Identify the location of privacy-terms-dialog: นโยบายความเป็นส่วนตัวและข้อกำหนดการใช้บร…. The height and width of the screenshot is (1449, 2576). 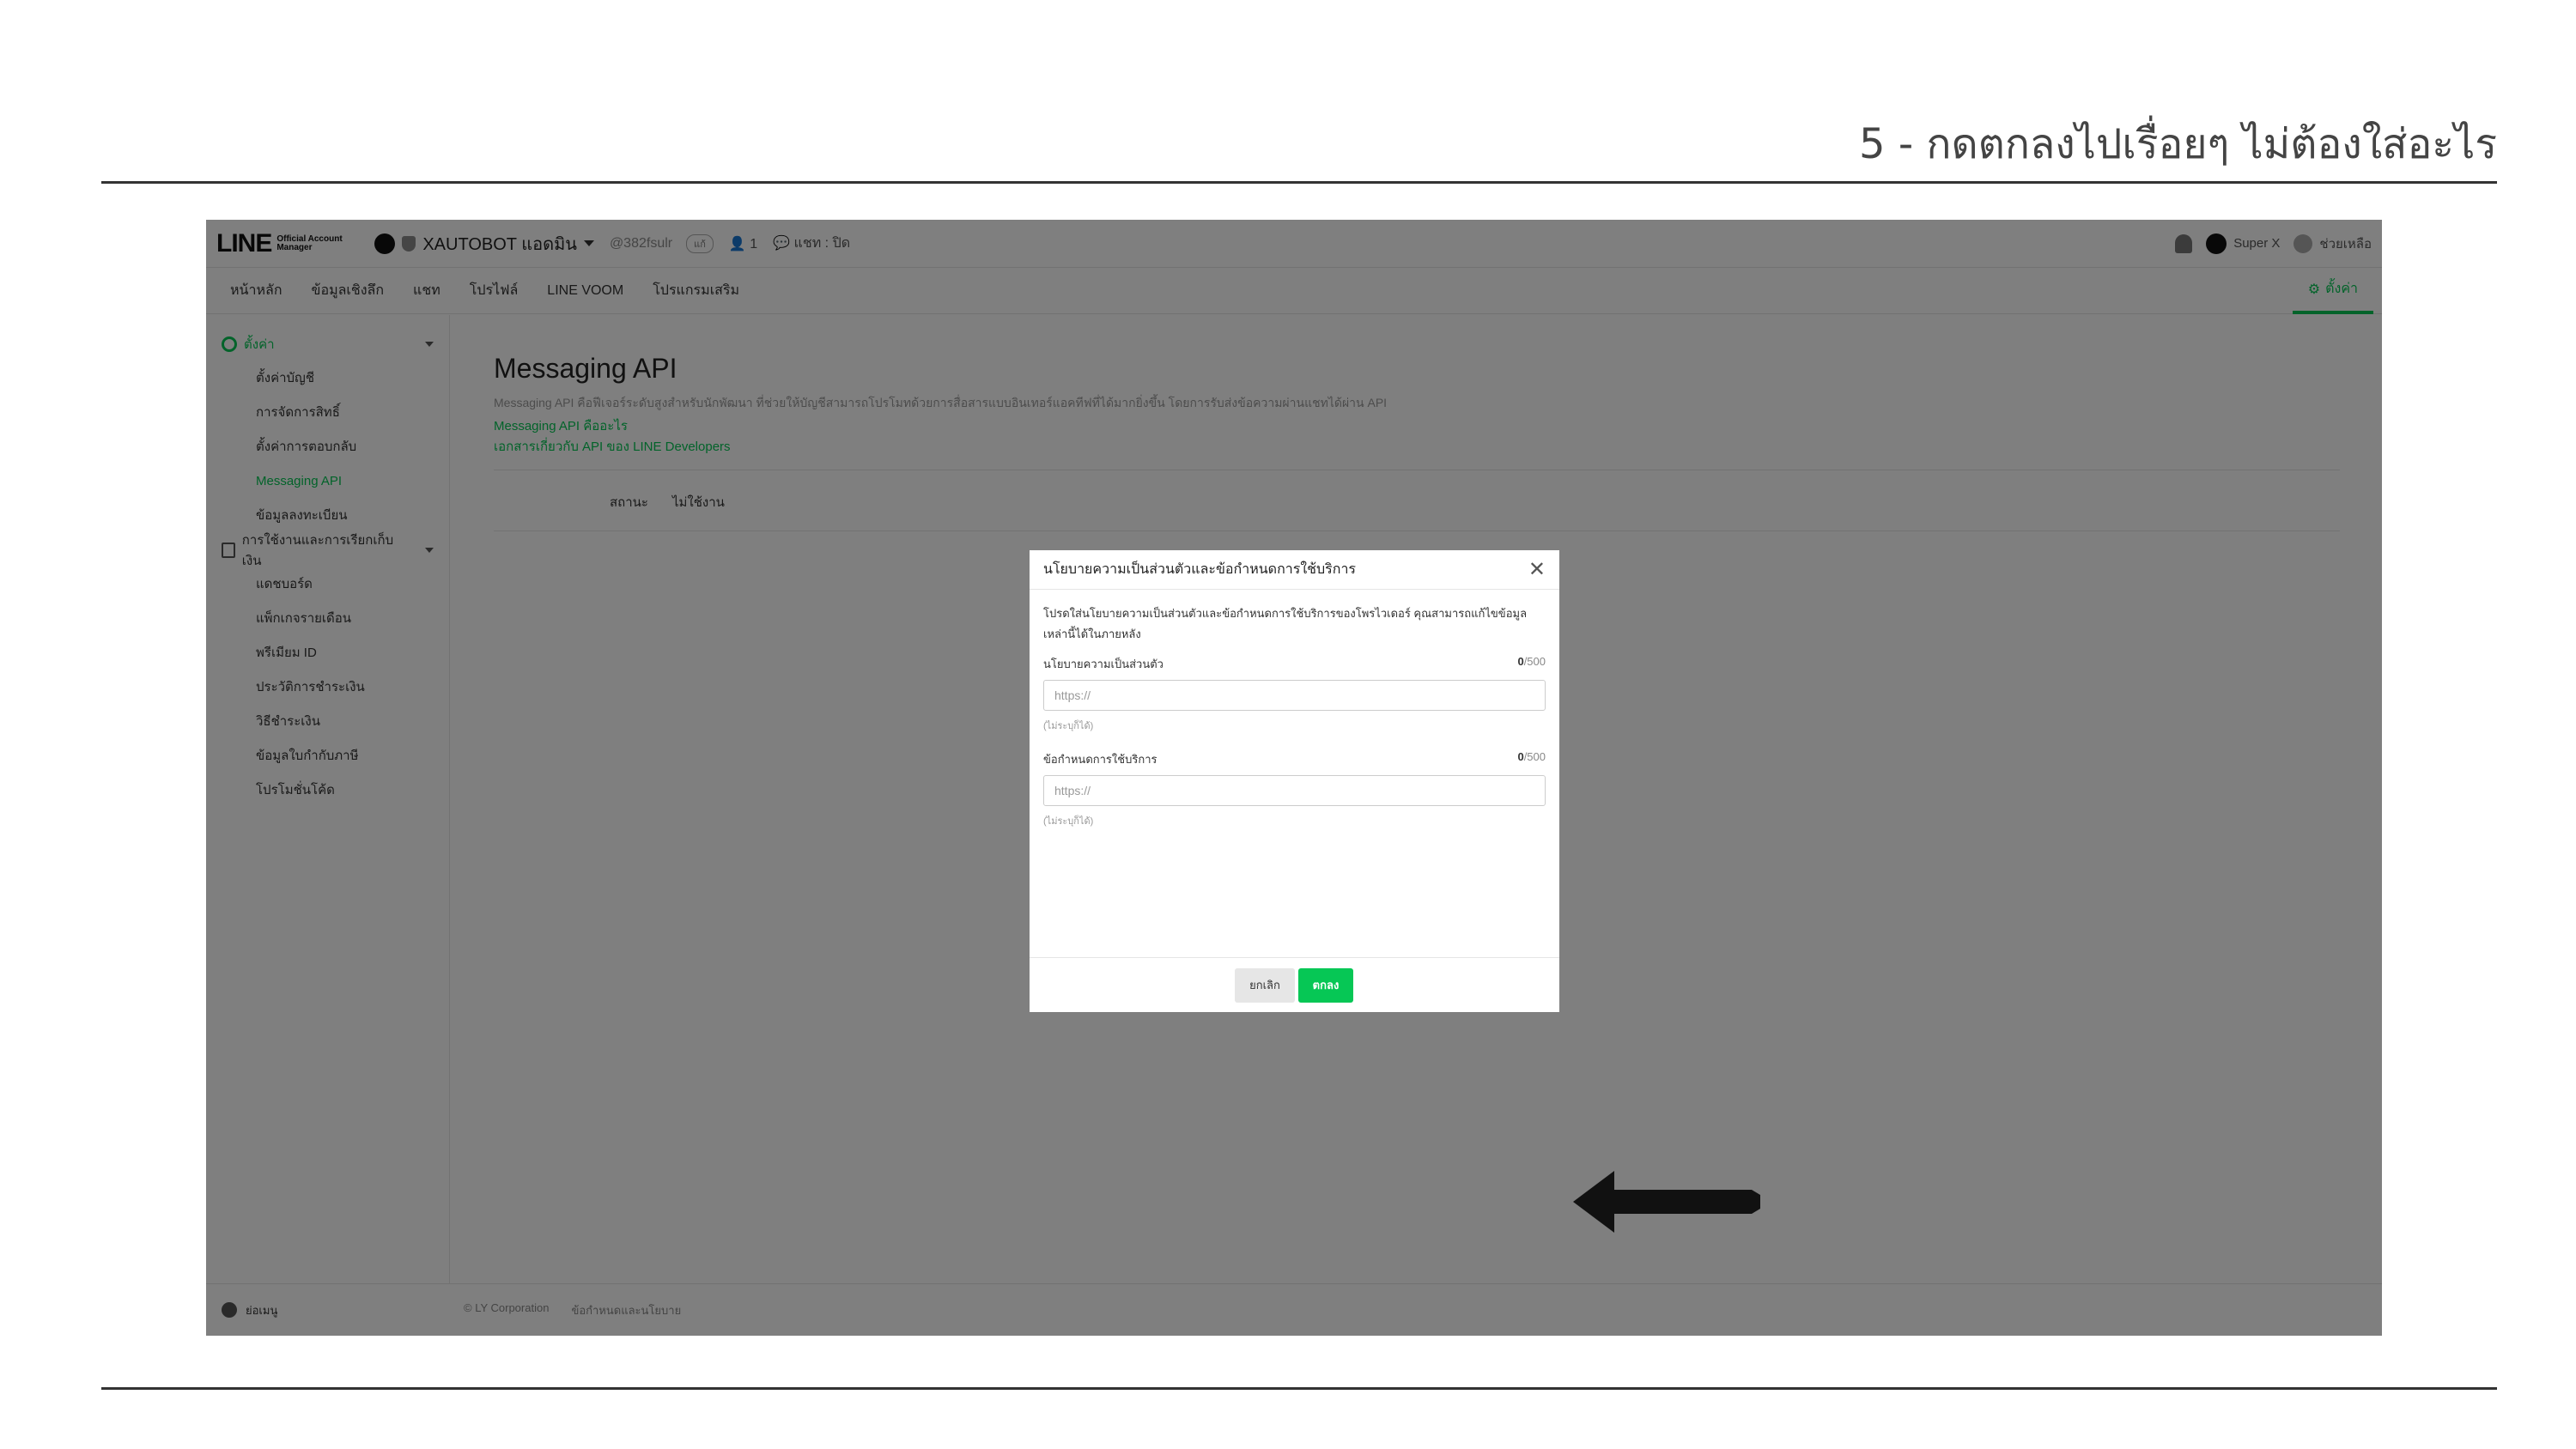
(1294, 781).